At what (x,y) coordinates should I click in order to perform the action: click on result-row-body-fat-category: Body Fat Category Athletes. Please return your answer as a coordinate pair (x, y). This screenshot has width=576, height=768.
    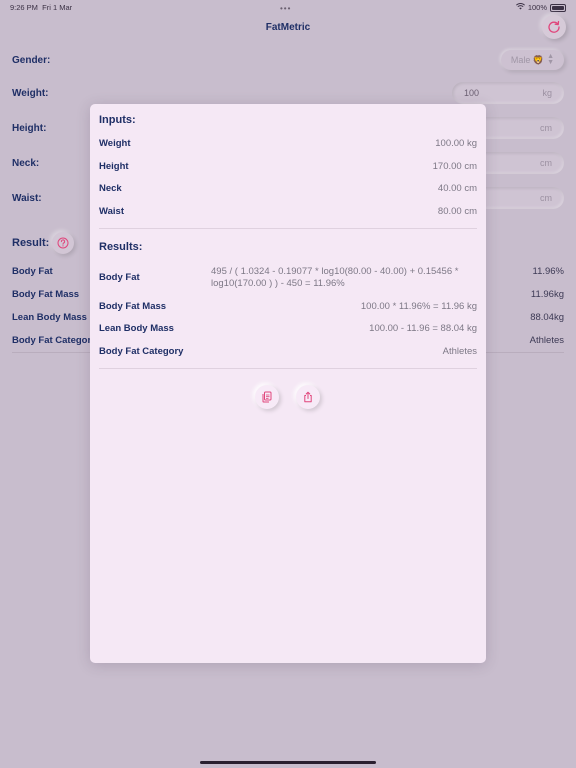
    Looking at the image, I should click on (288, 351).